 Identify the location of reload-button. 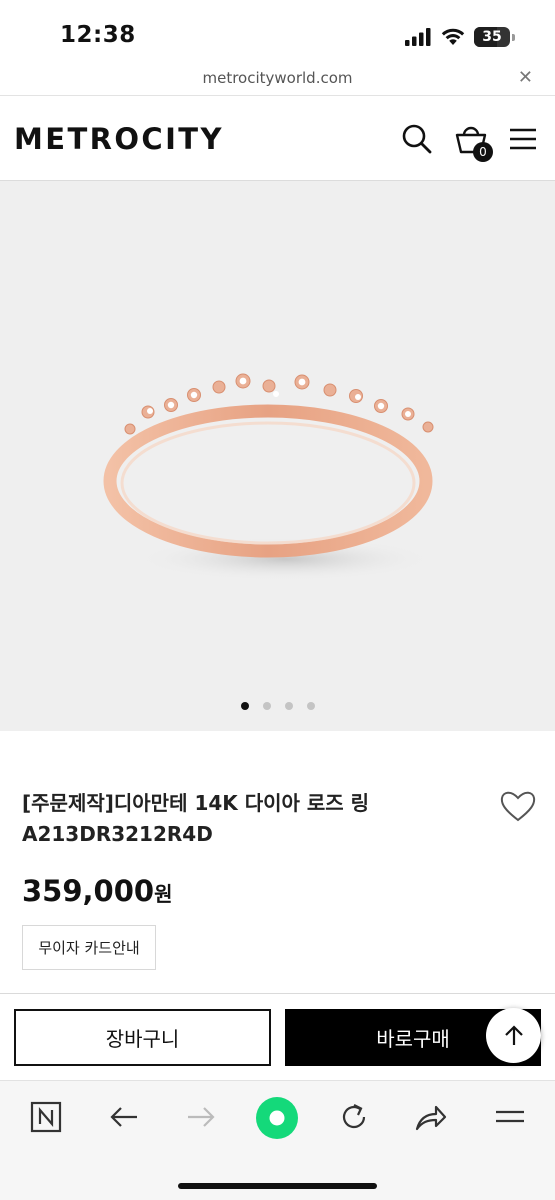
(354, 1117).